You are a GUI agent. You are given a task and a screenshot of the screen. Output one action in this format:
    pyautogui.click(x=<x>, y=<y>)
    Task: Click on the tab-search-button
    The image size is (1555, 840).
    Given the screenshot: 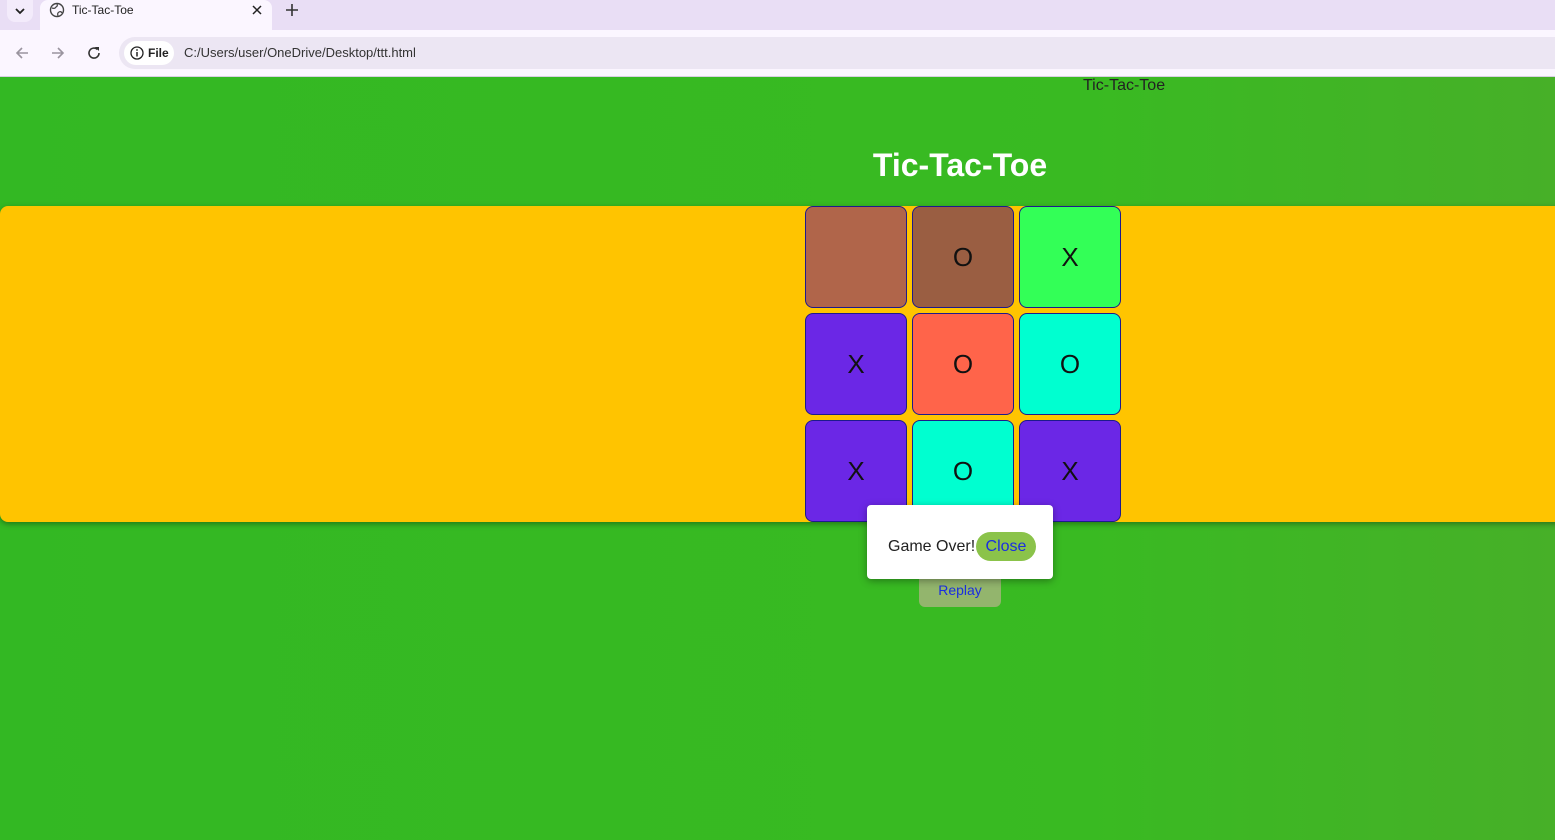 What is the action you would take?
    pyautogui.click(x=20, y=11)
    